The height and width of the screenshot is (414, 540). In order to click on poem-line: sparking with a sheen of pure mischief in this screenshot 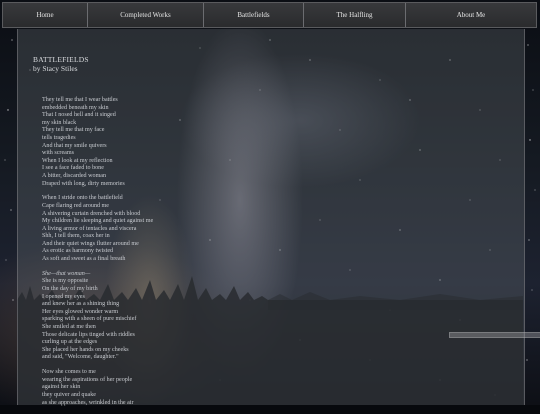, I will do `click(89, 319)`.